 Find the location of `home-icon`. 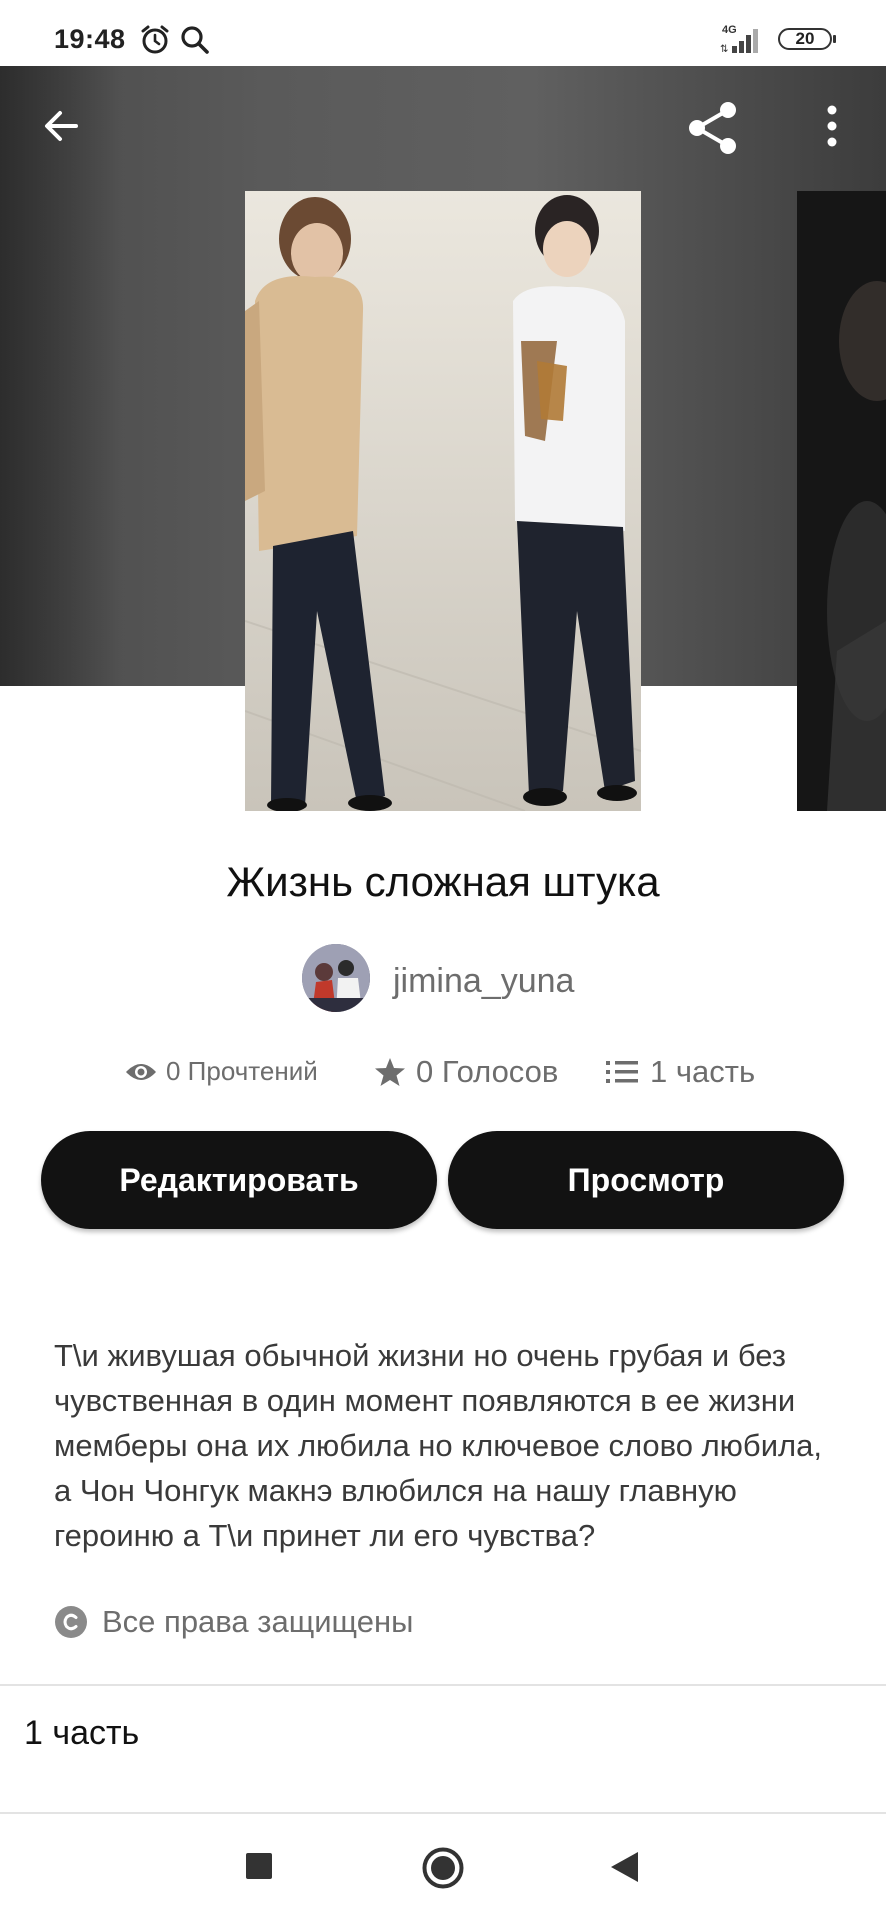

home-icon is located at coordinates (443, 1868).